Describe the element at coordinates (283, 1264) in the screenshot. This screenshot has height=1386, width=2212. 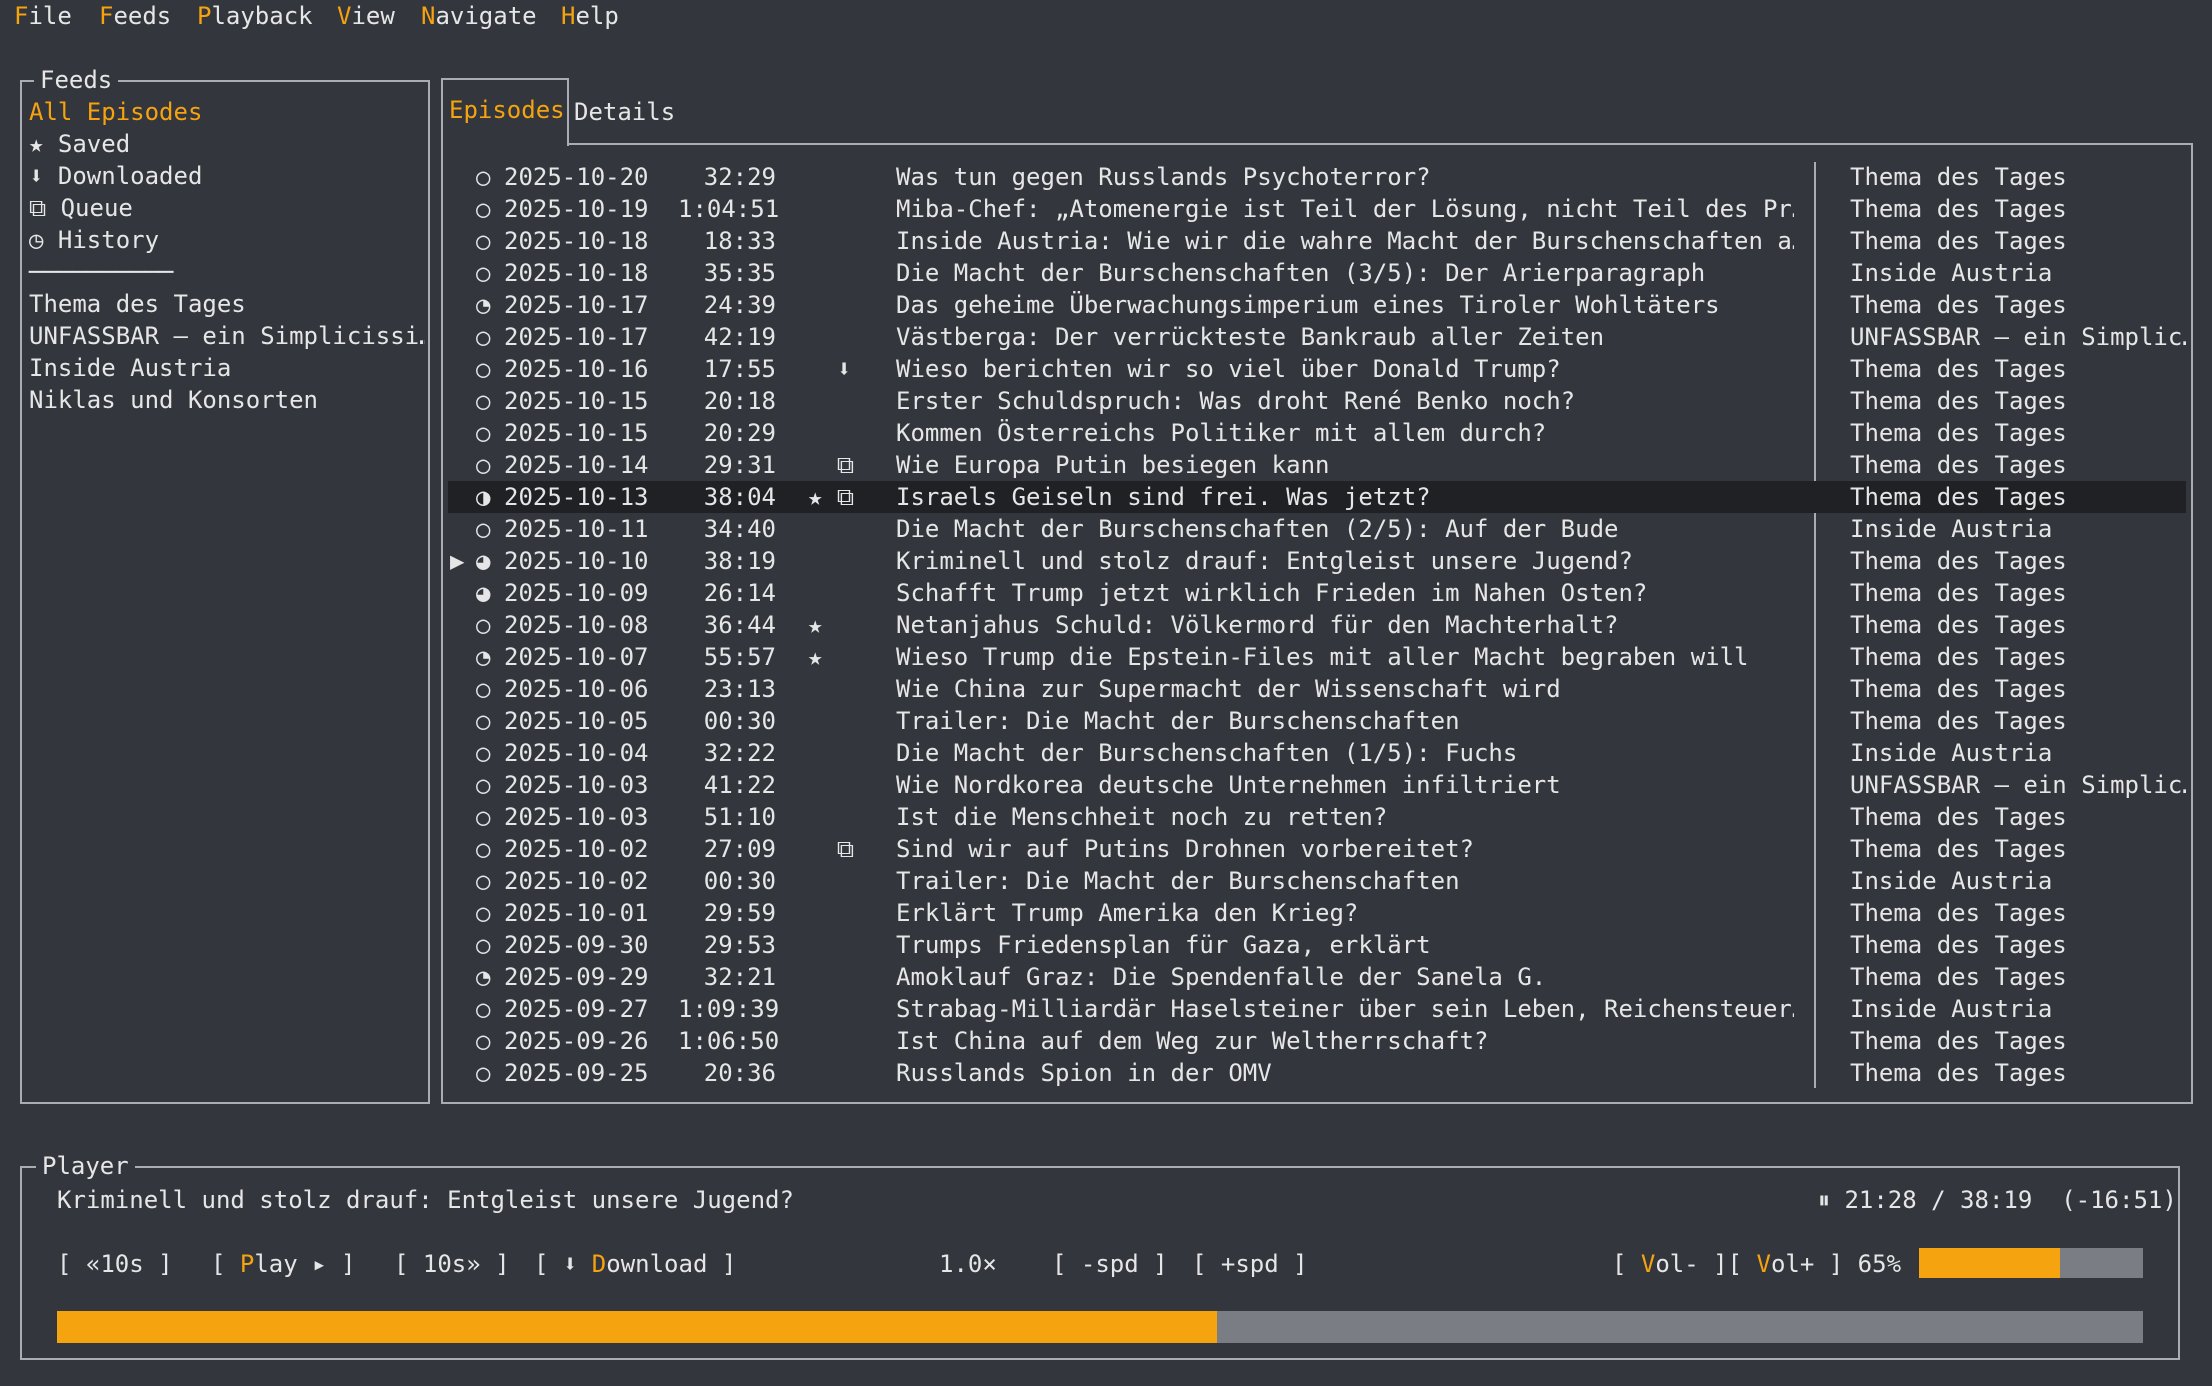
I see `play-button: [ Play ▸ ]` at that location.